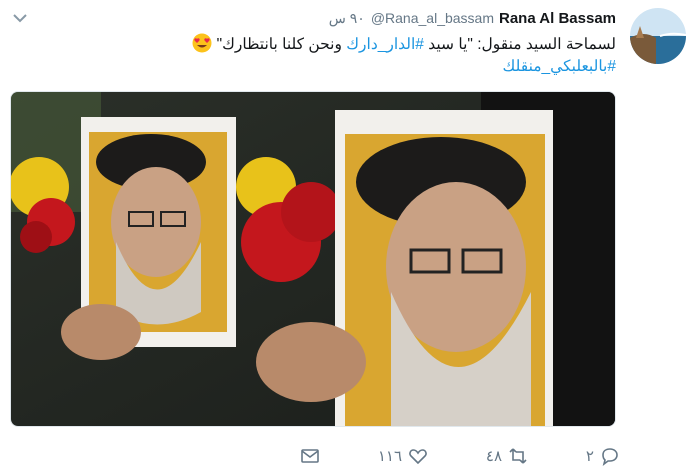 This screenshot has height=468, width=694. What do you see at coordinates (347, 18) in the screenshot?
I see `timestamp: ٩٠ س` at bounding box center [347, 18].